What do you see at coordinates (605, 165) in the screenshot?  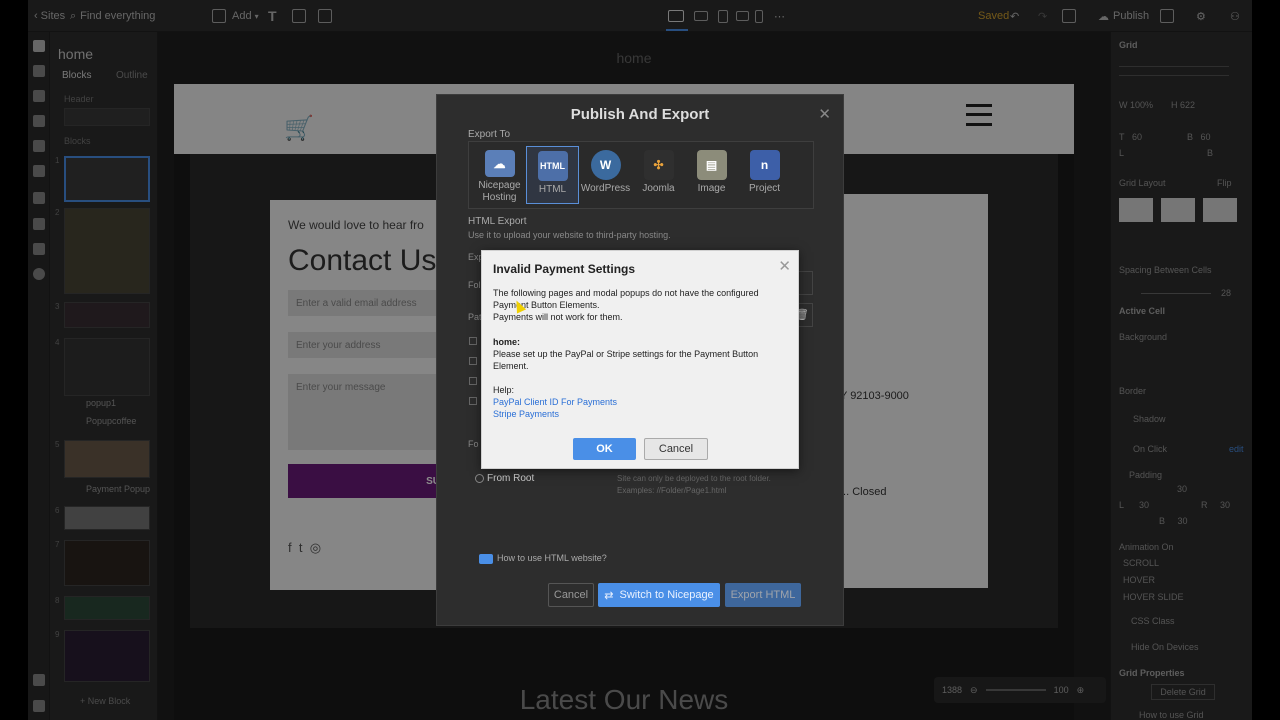 I see `wordpress-icon: W` at bounding box center [605, 165].